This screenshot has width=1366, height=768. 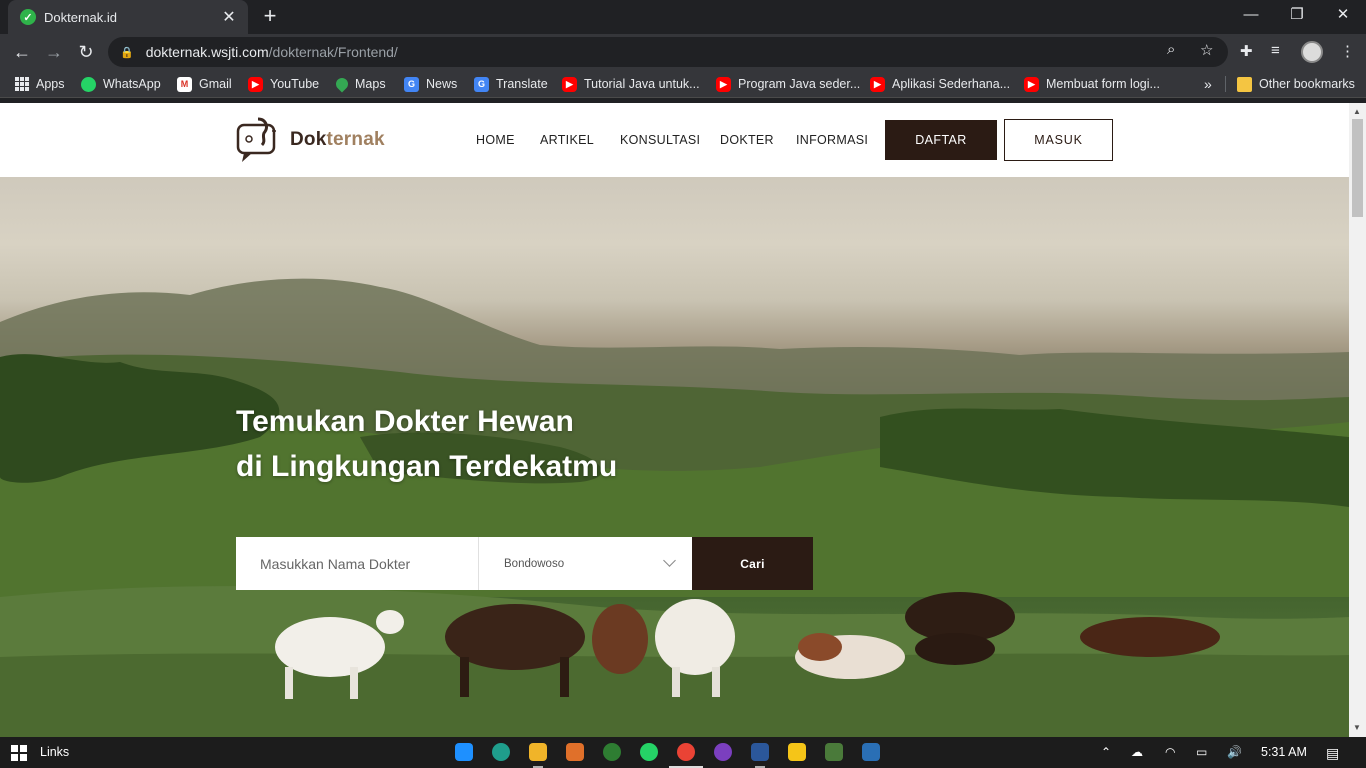 What do you see at coordinates (54, 52) in the screenshot?
I see `forward-button: →` at bounding box center [54, 52].